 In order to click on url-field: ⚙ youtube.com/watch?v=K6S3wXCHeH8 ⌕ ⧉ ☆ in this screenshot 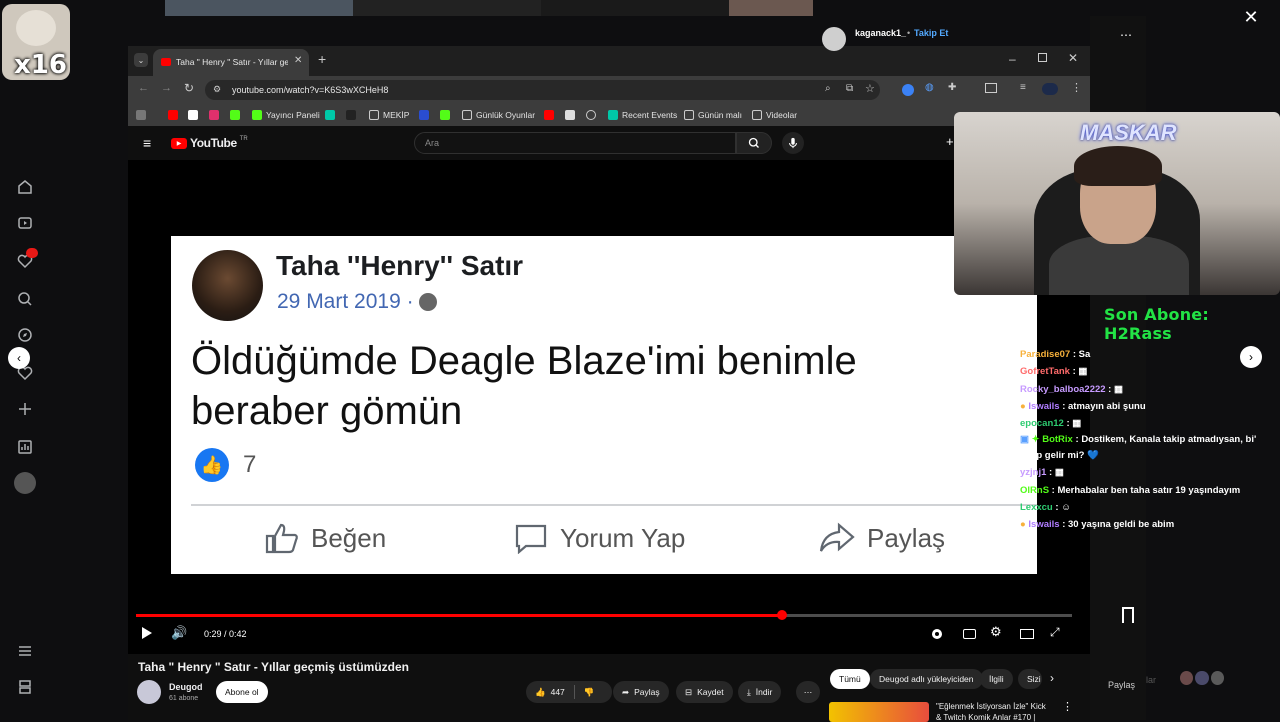, I will do `click(542, 90)`.